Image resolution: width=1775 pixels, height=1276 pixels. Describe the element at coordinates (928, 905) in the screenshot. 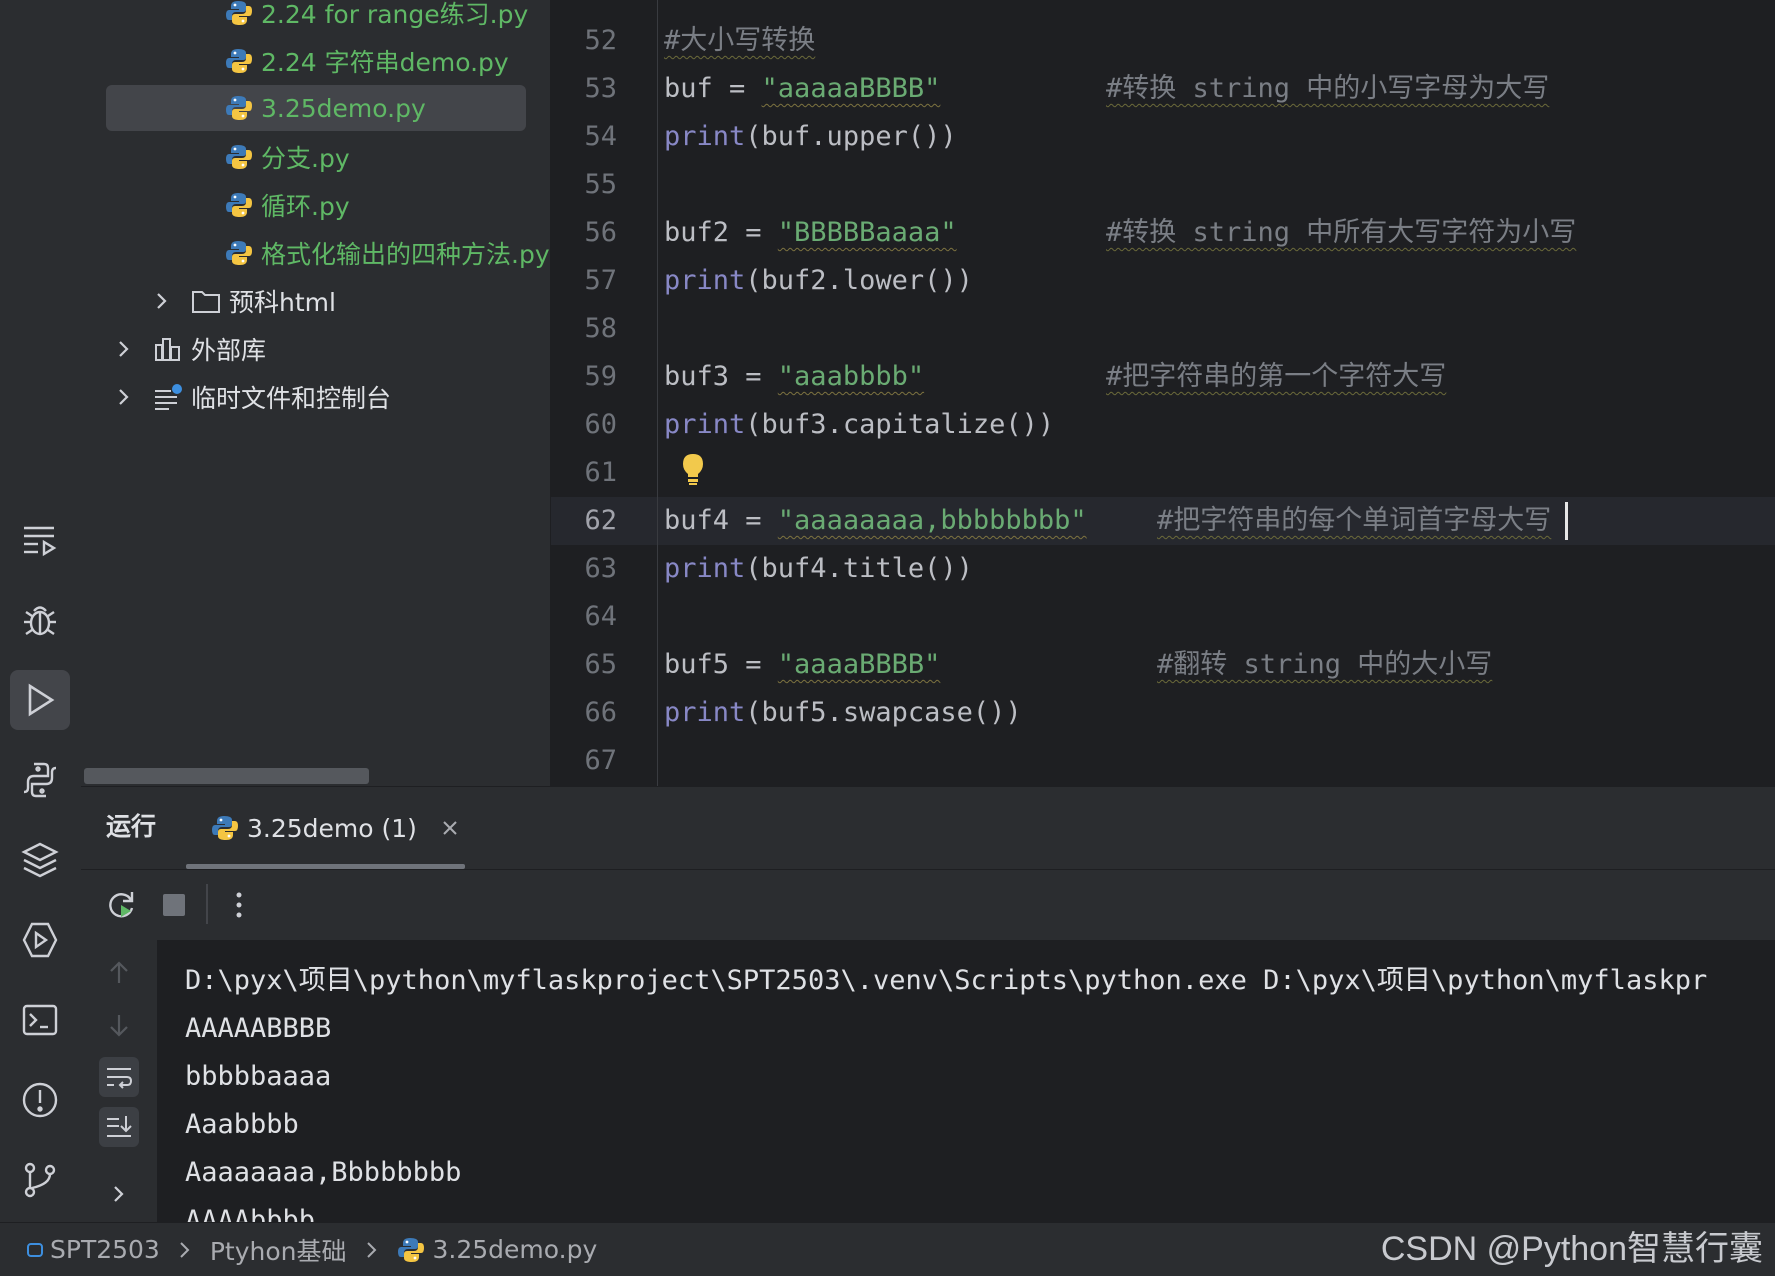

I see `run-toolbar` at that location.